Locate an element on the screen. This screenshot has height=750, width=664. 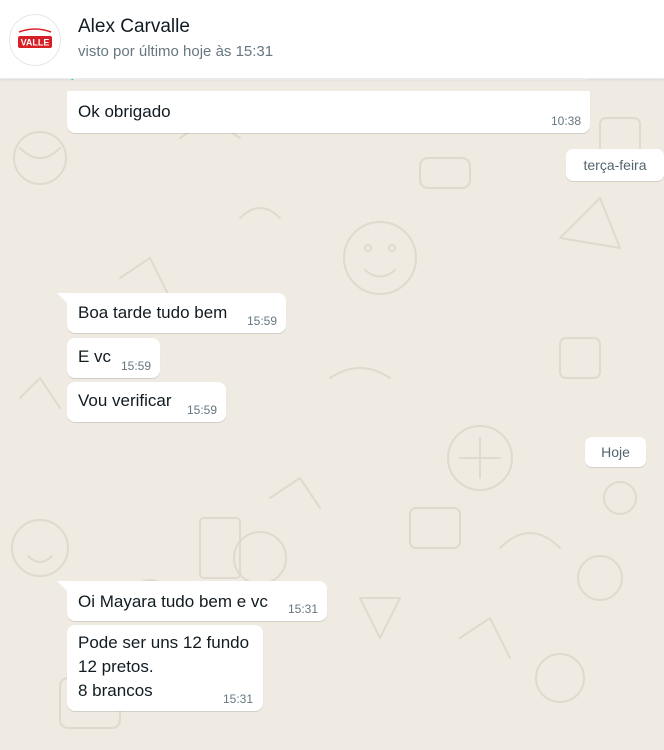
valle-logo-icon: VALLE is located at coordinates (35, 40).